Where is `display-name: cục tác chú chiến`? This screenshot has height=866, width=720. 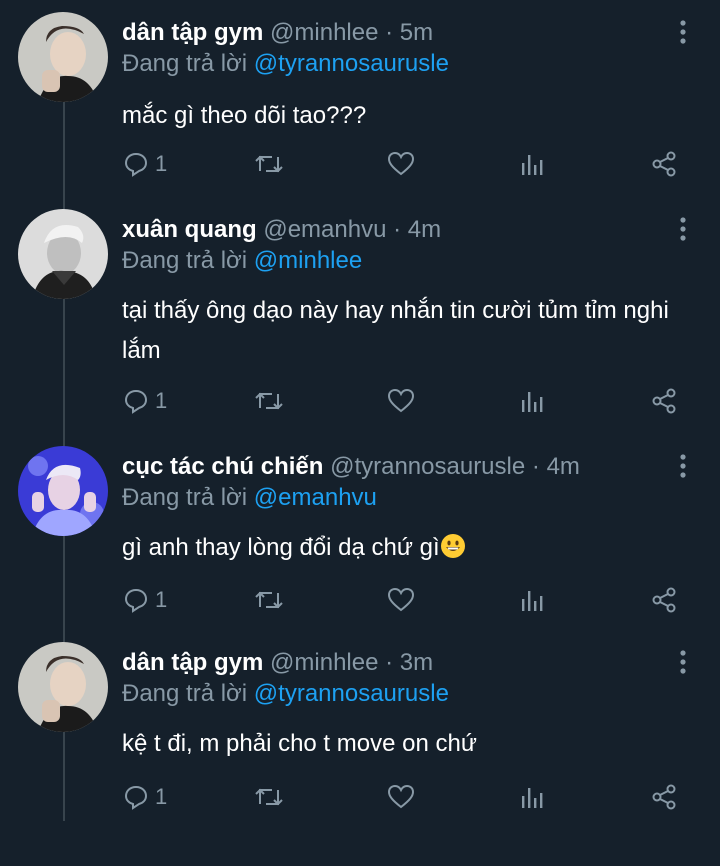 display-name: cục tác chú chiến is located at coordinates (222, 466).